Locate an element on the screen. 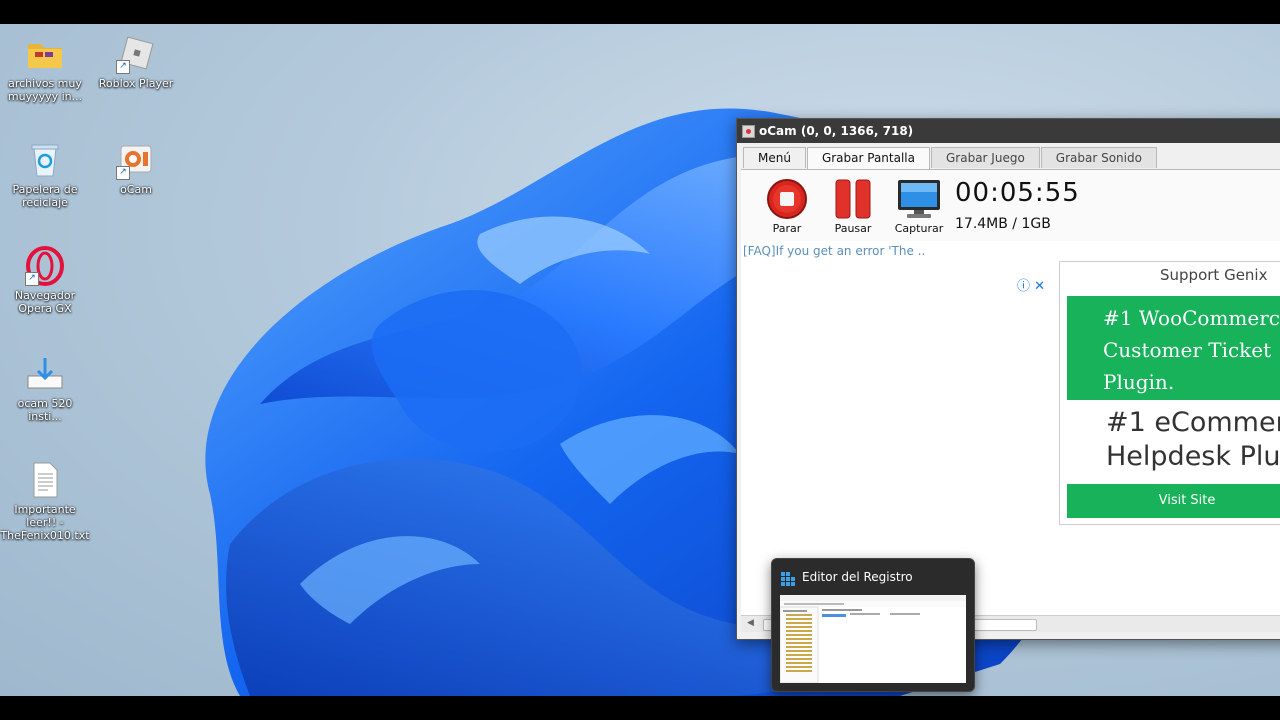 The height and width of the screenshot is (720, 1280). ad-headline-line: #1 WooCommerce is located at coordinates (1191, 318).